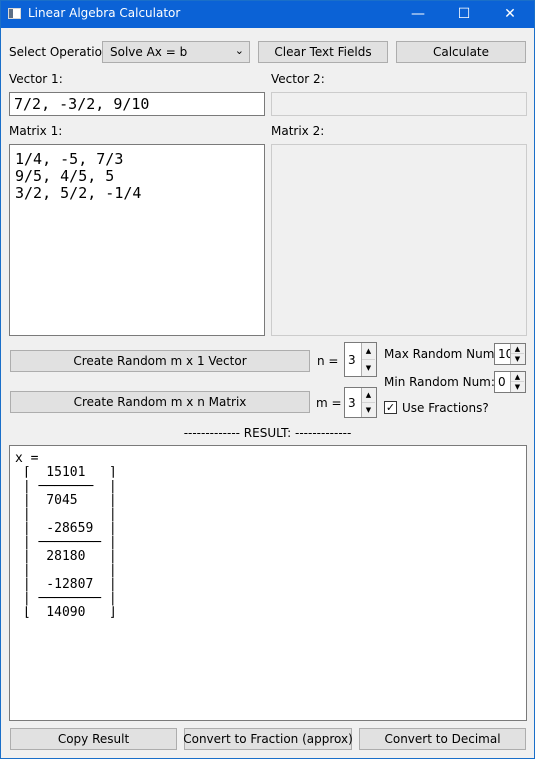 Image resolution: width=535 pixels, height=759 pixels. I want to click on vector-1-input: 7/2, -3/2, 9/10, so click(137, 104).